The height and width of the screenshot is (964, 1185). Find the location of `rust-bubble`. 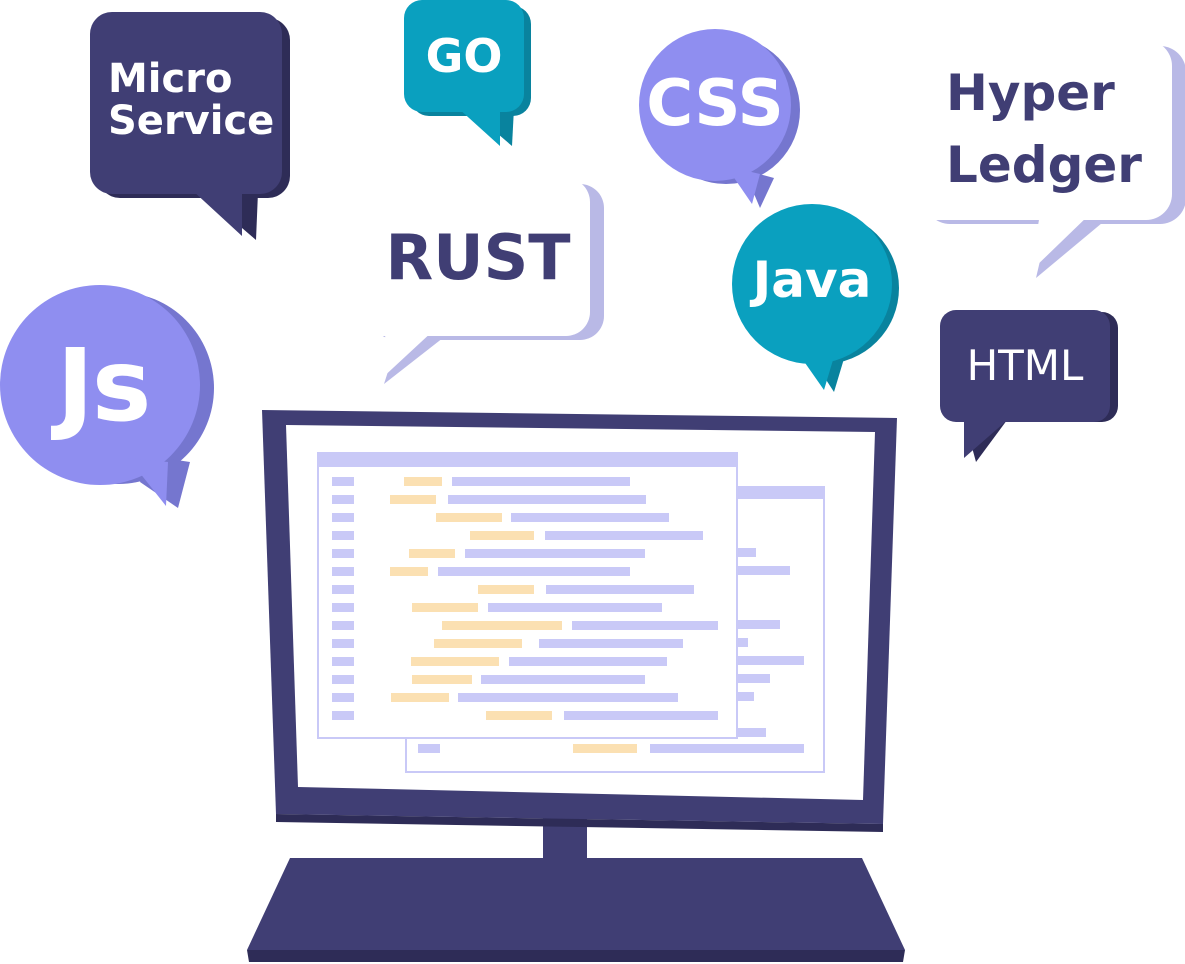

rust-bubble is located at coordinates (481, 281).